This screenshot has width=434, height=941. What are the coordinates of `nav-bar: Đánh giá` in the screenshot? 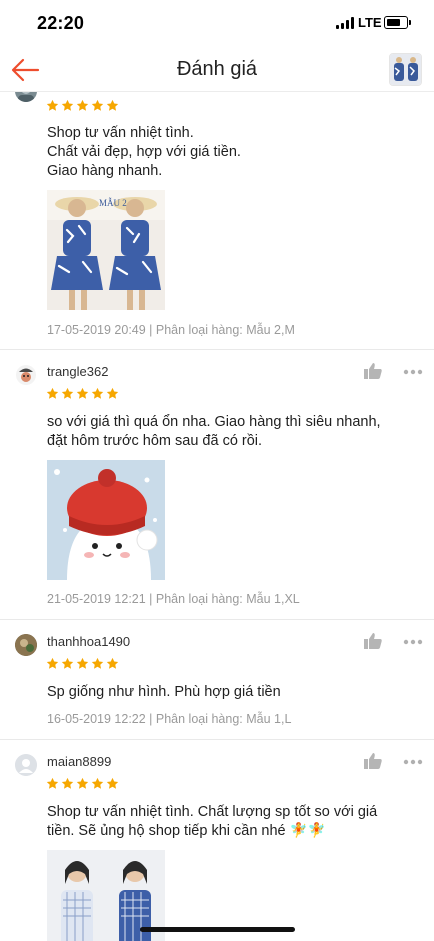 It's located at (217, 70).